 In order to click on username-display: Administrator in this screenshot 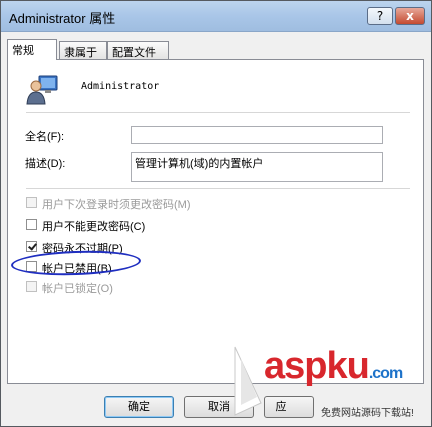, I will do `click(120, 86)`.